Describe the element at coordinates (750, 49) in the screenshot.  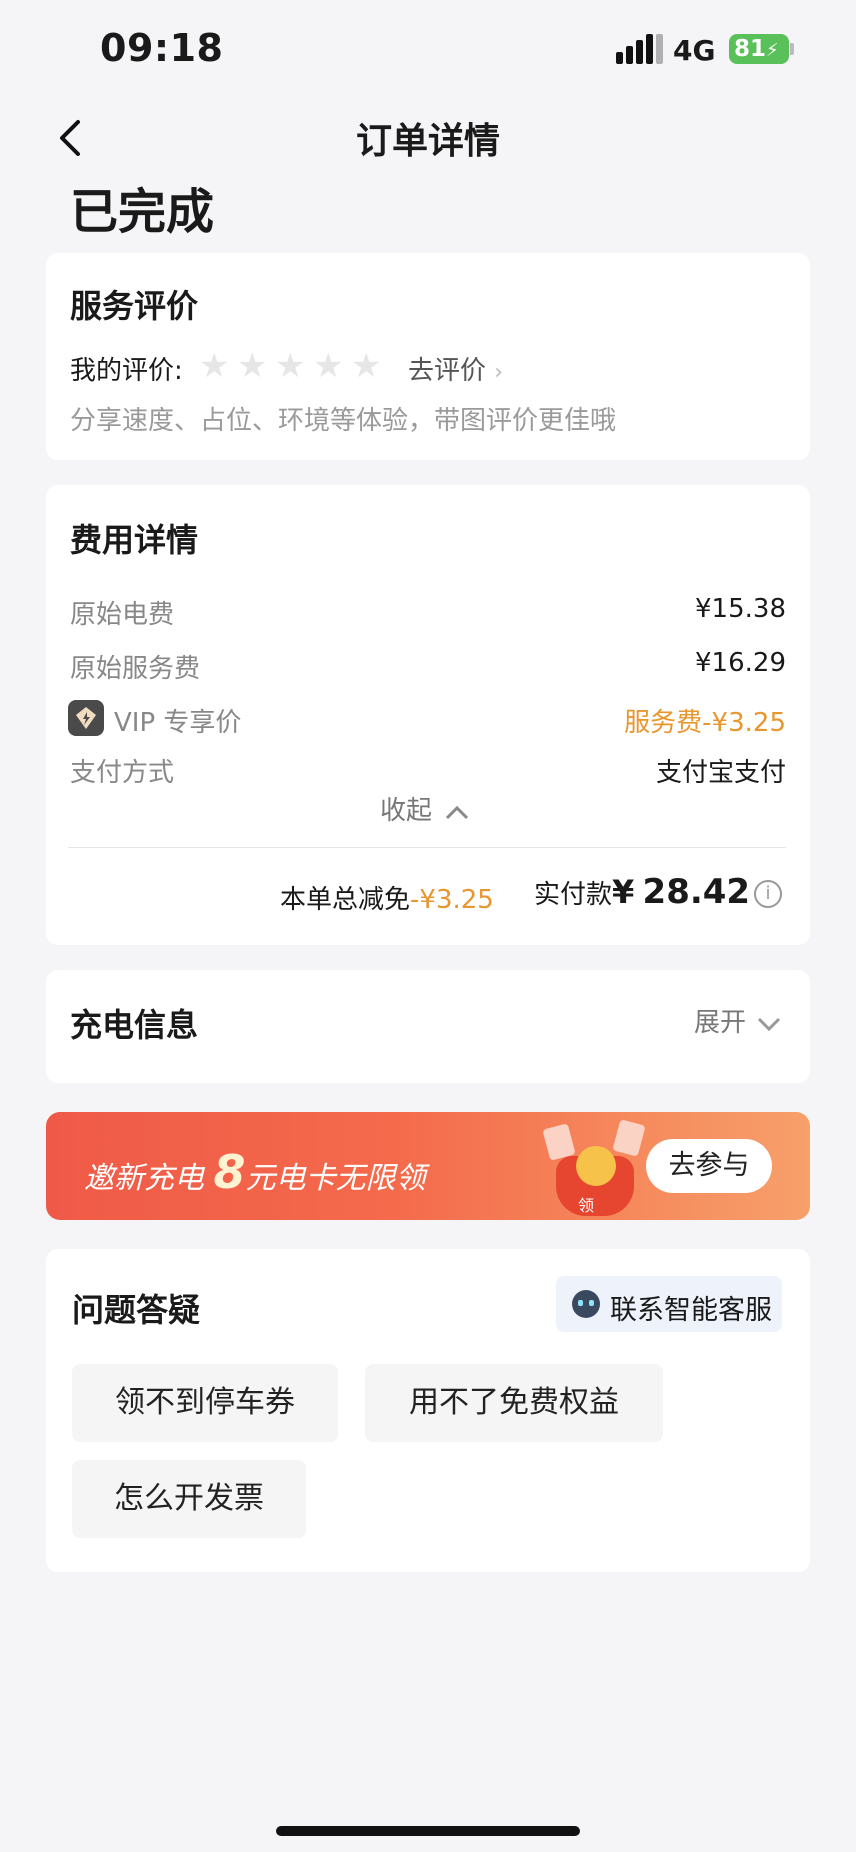
I see `battery-level: 81` at that location.